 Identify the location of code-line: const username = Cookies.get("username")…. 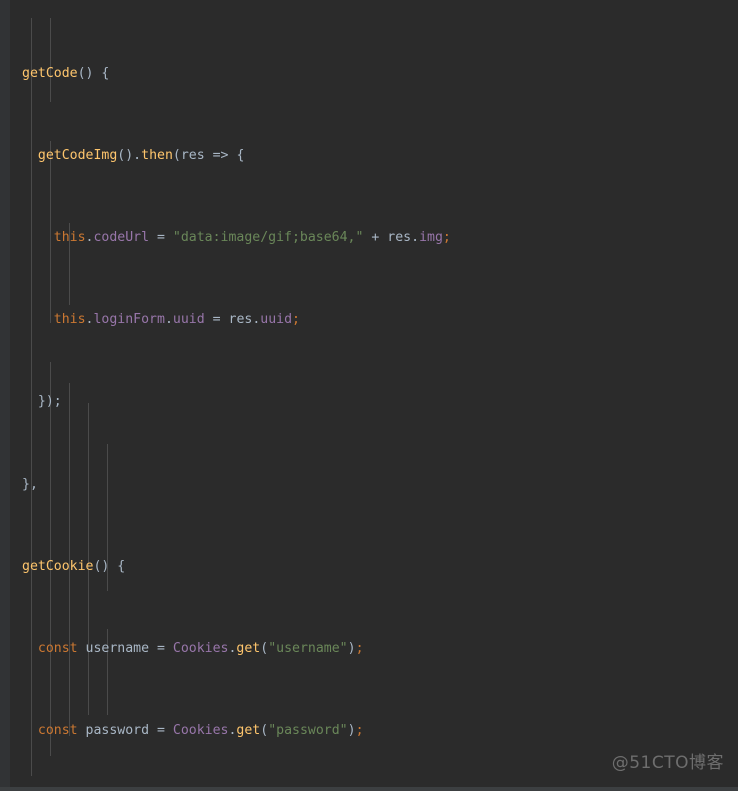
(200, 648).